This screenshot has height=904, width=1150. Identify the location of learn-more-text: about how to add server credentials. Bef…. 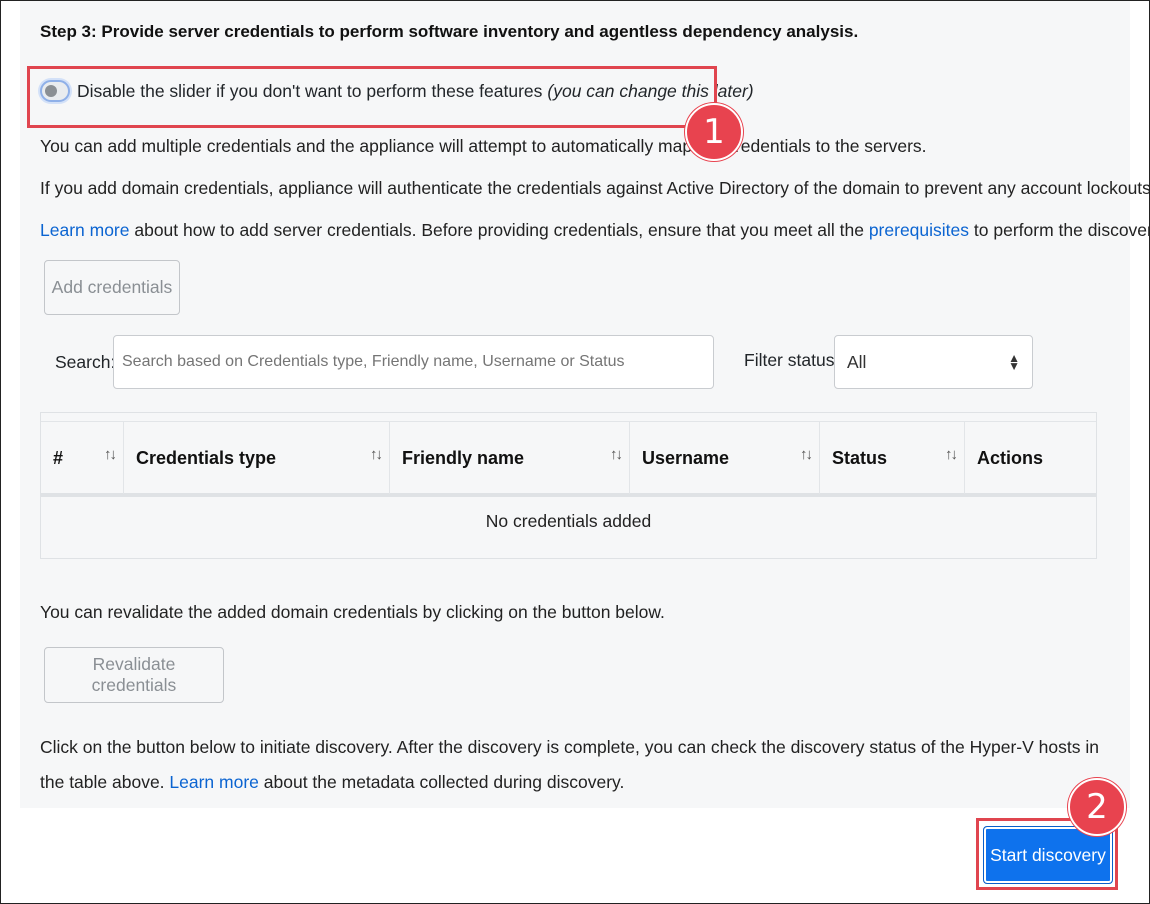
(499, 230).